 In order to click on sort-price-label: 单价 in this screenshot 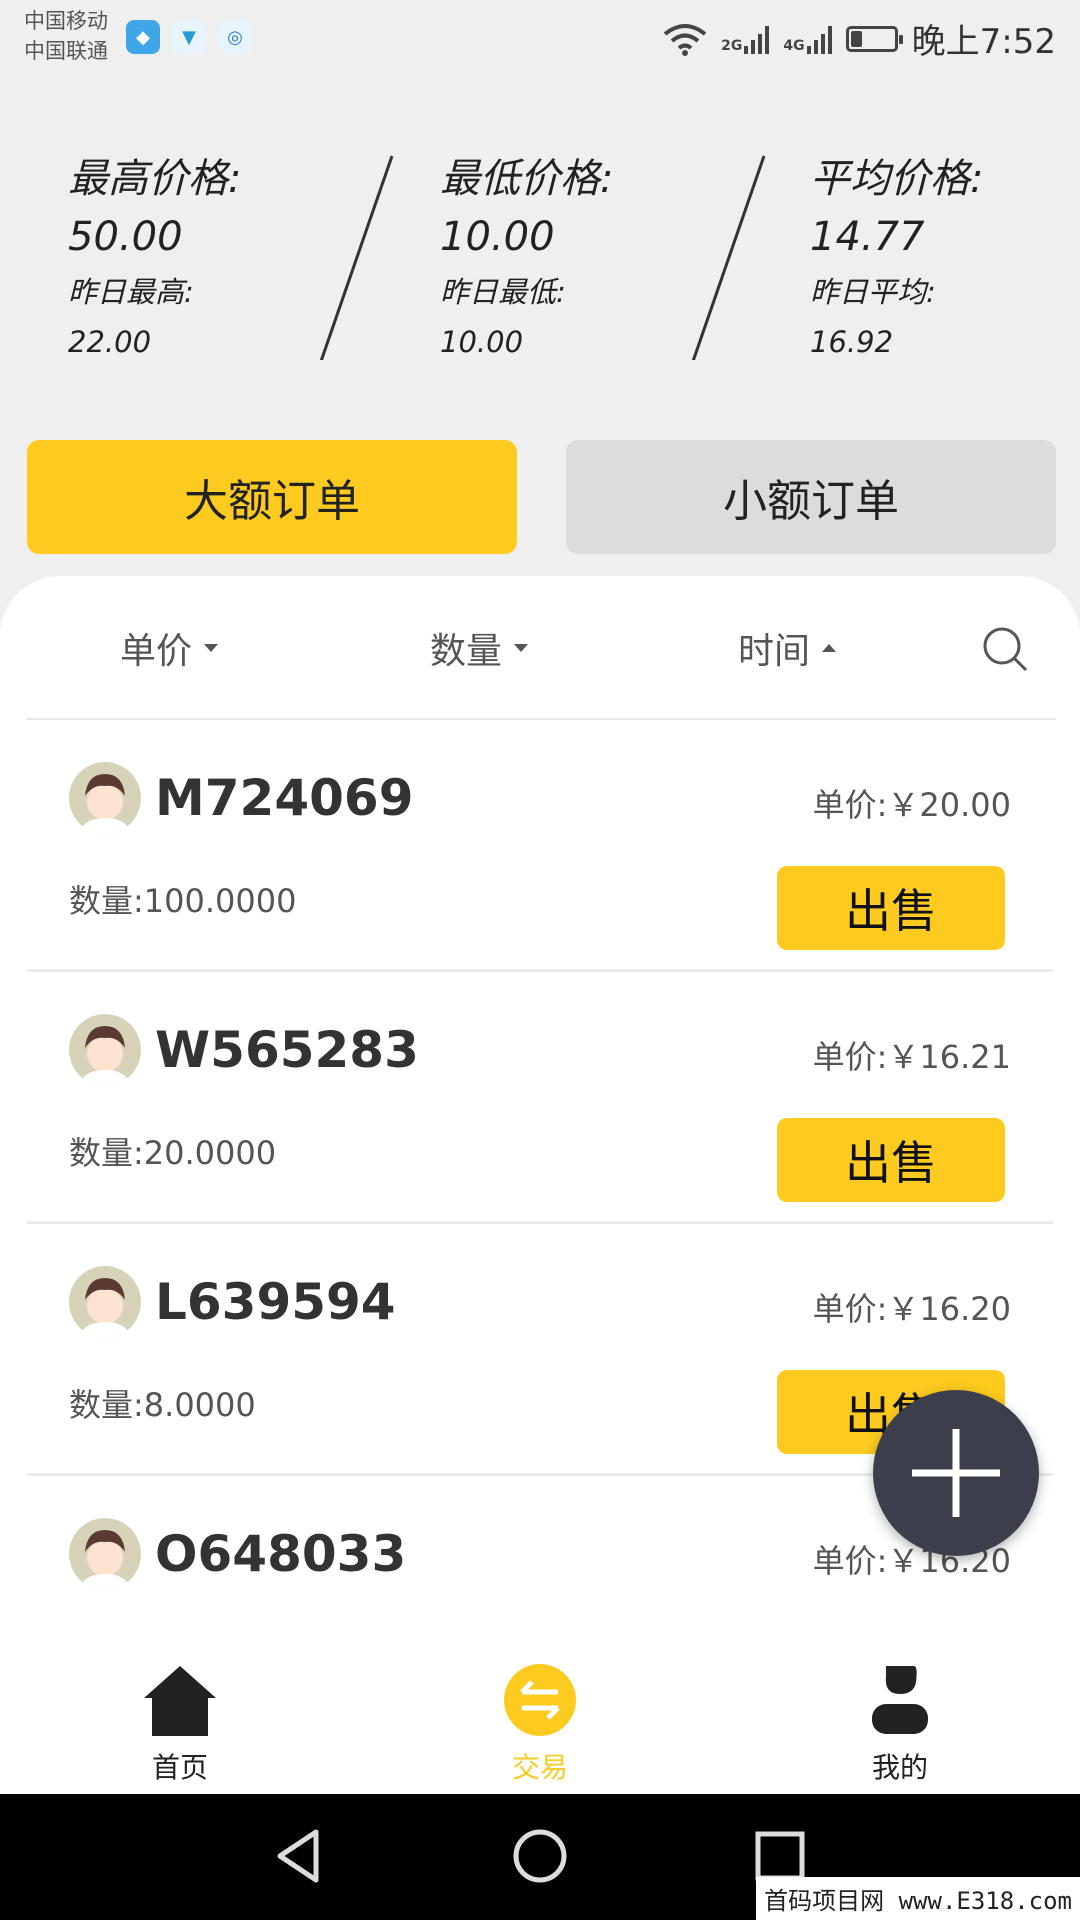, I will do `click(156, 651)`.